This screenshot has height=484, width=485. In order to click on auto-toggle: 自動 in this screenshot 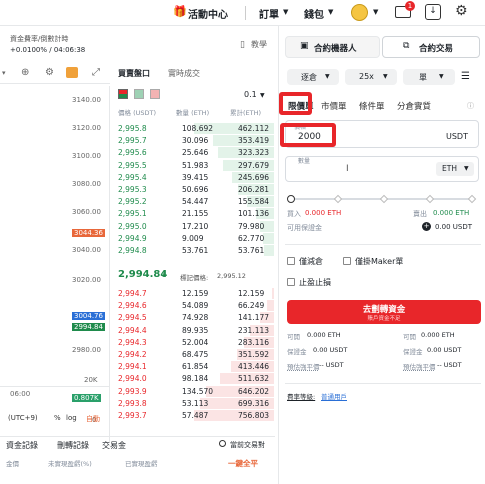, I will do `click(93, 419)`.